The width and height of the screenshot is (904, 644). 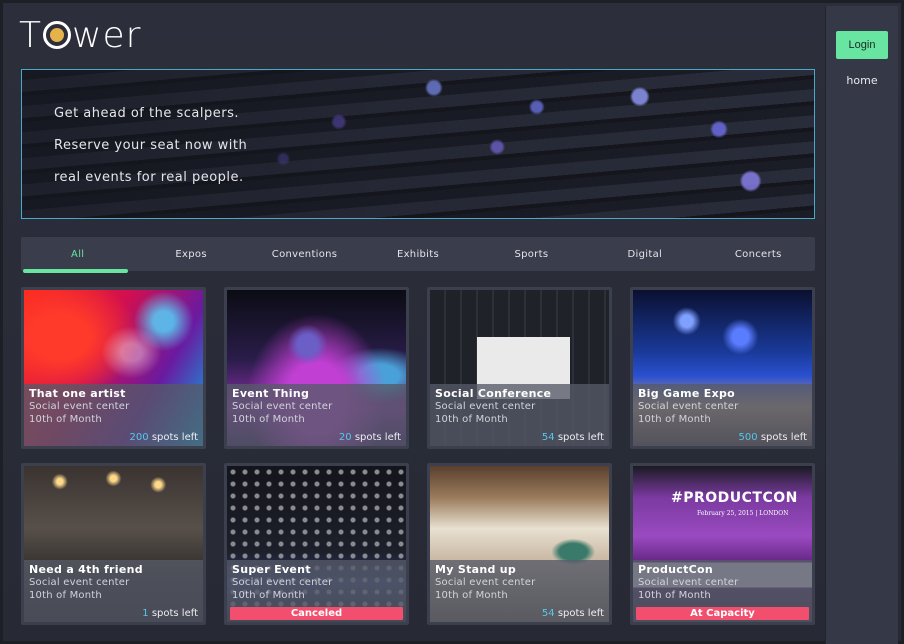 I want to click on spots-count: 500, so click(x=748, y=437).